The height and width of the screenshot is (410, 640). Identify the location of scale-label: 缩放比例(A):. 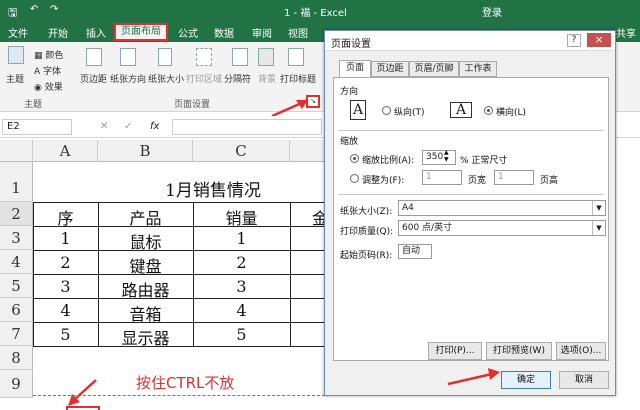
(388, 159).